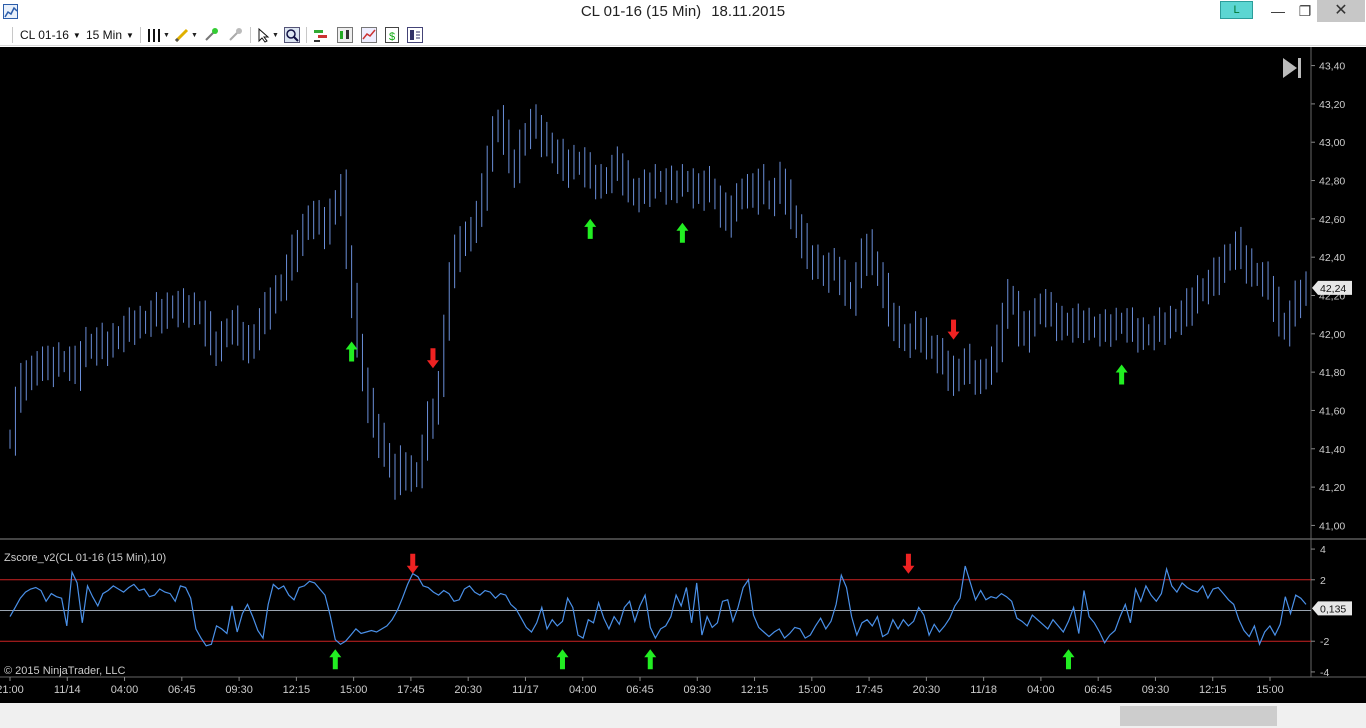 The width and height of the screenshot is (1366, 728). Describe the element at coordinates (655, 610) in the screenshot. I see `indicator-levels` at that location.